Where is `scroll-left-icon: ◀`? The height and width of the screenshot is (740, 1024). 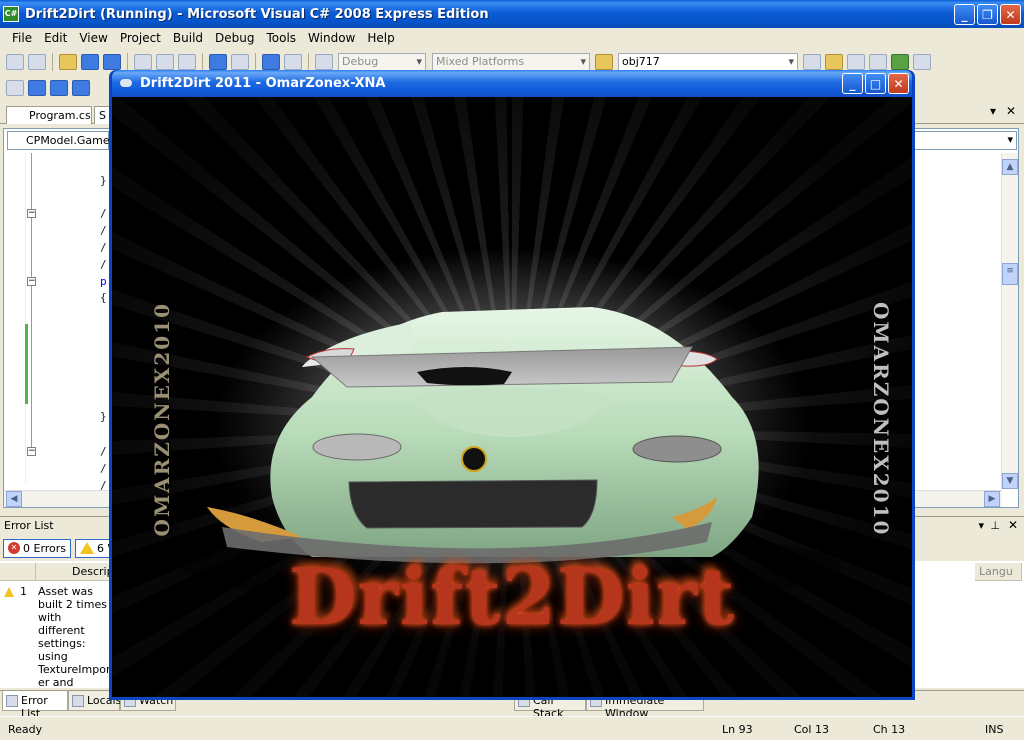
scroll-left-icon: ◀ is located at coordinates (14, 499).